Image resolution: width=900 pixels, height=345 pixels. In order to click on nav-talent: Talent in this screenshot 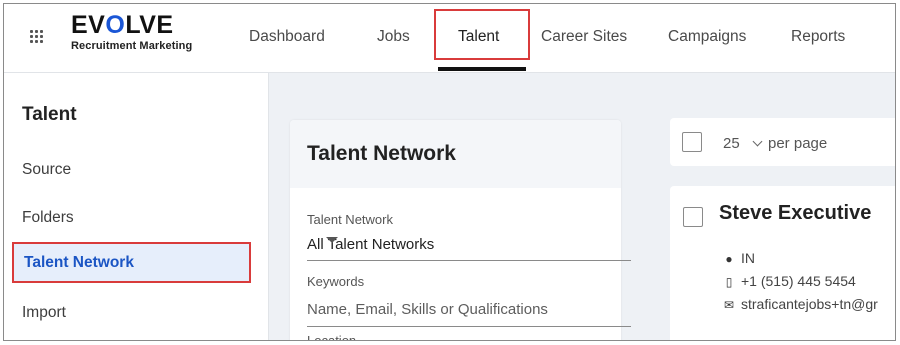, I will do `click(478, 37)`.